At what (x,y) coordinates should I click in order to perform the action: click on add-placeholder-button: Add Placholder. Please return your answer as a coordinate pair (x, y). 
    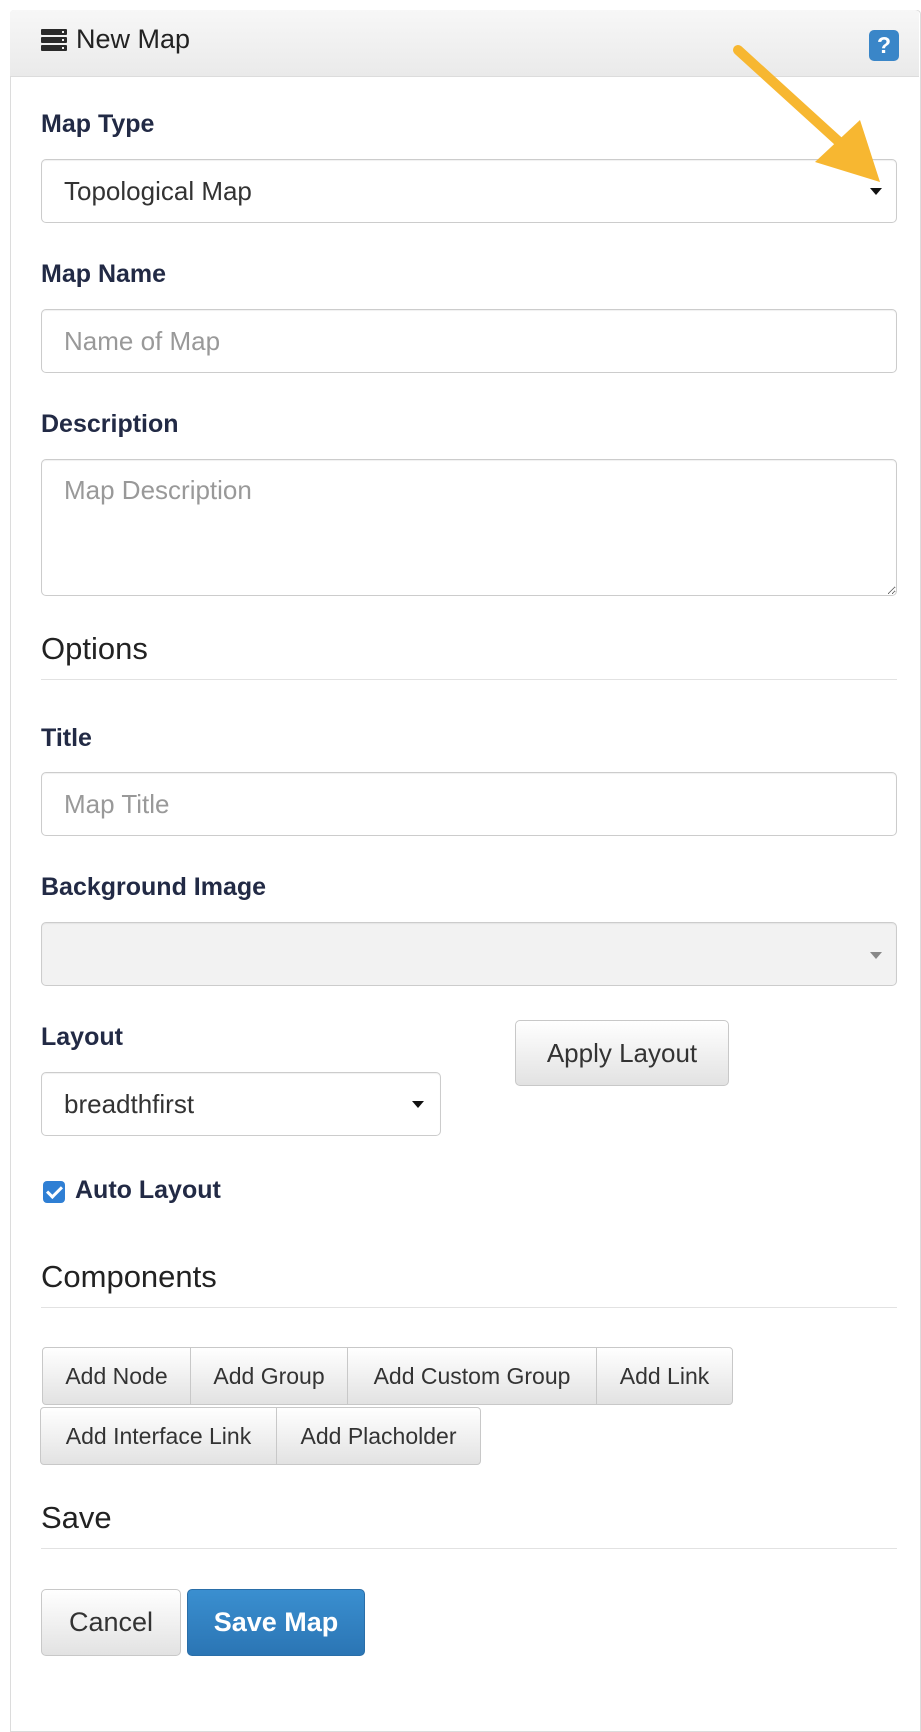
    Looking at the image, I should click on (378, 1436).